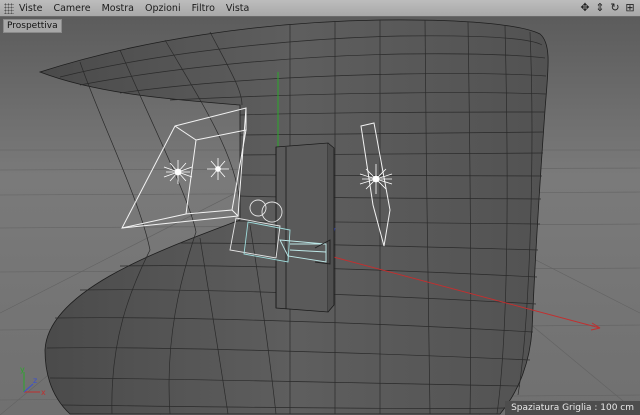  What do you see at coordinates (607, 8) in the screenshot?
I see `viewport-nav-icons: ✥ ⇕ ↻ ⊞` at bounding box center [607, 8].